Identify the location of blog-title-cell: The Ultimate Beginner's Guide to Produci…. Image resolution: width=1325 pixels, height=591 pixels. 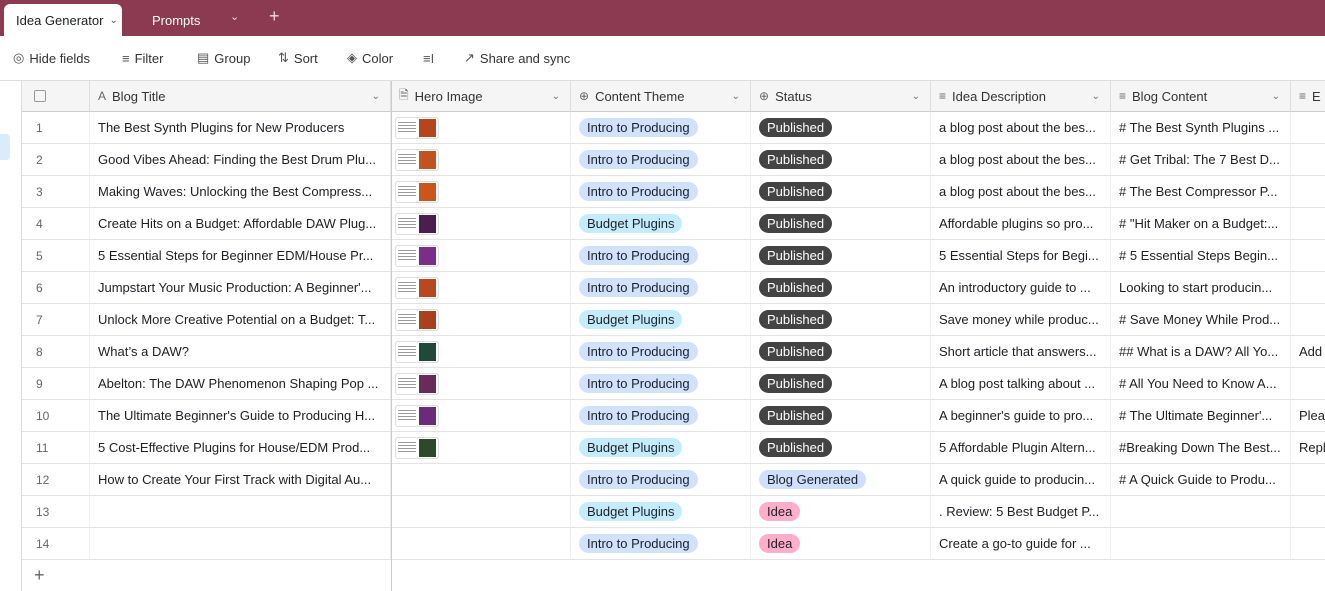
(240, 416).